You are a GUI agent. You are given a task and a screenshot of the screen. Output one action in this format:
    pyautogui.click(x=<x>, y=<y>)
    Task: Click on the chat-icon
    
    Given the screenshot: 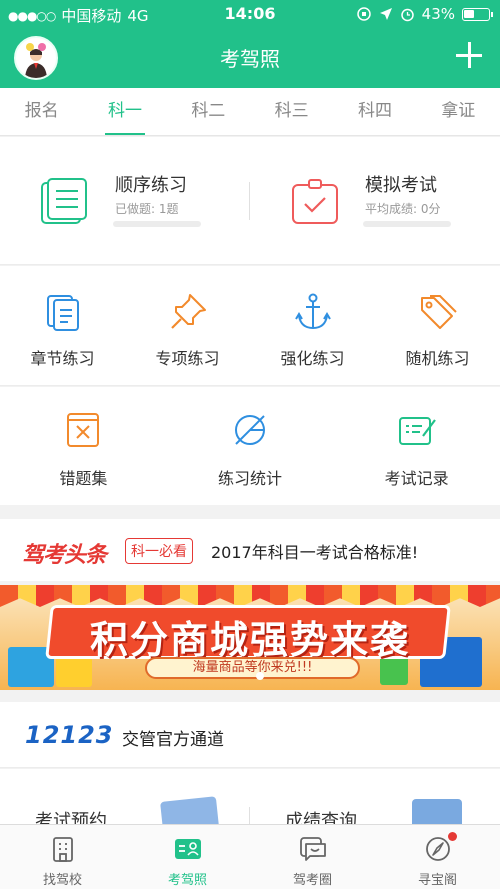 What is the action you would take?
    pyautogui.click(x=312, y=849)
    